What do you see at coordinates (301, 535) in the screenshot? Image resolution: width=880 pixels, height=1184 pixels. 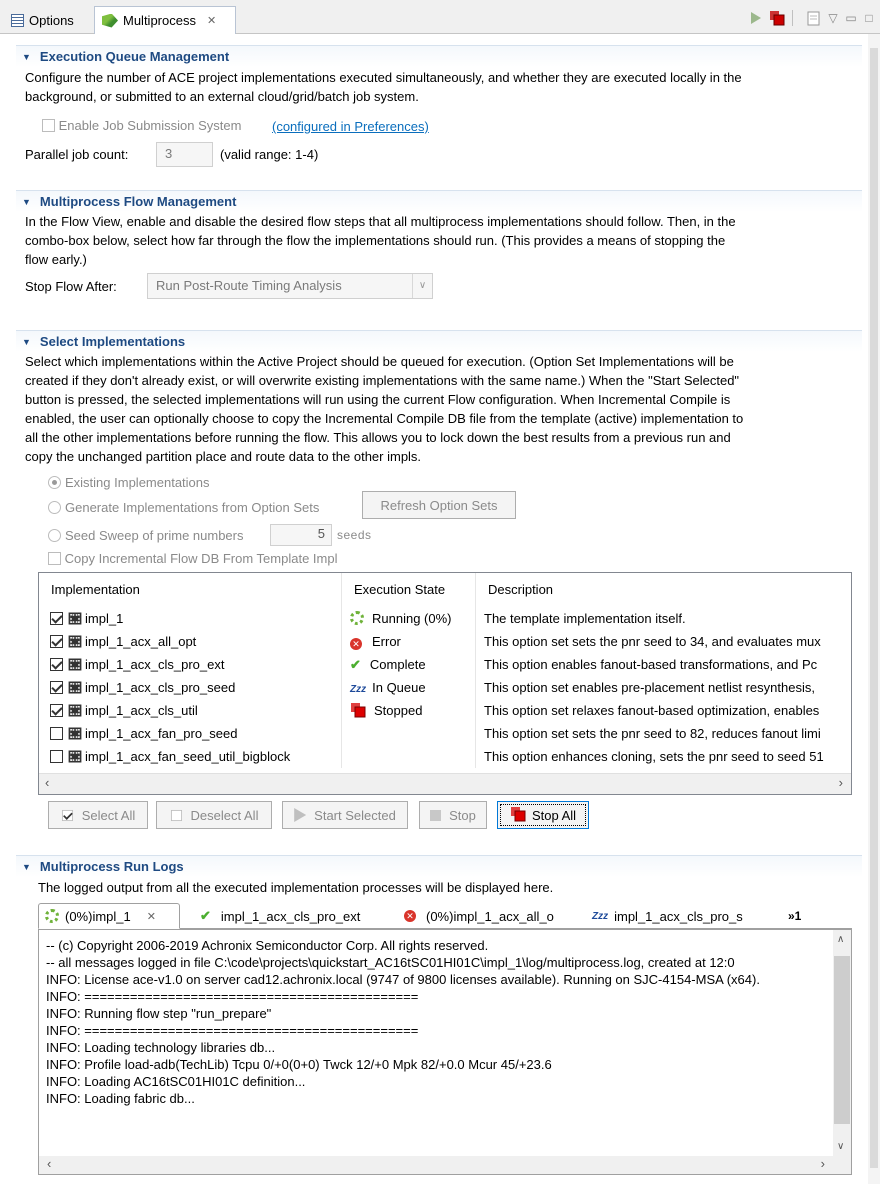 I see `seed-count-input: 5` at bounding box center [301, 535].